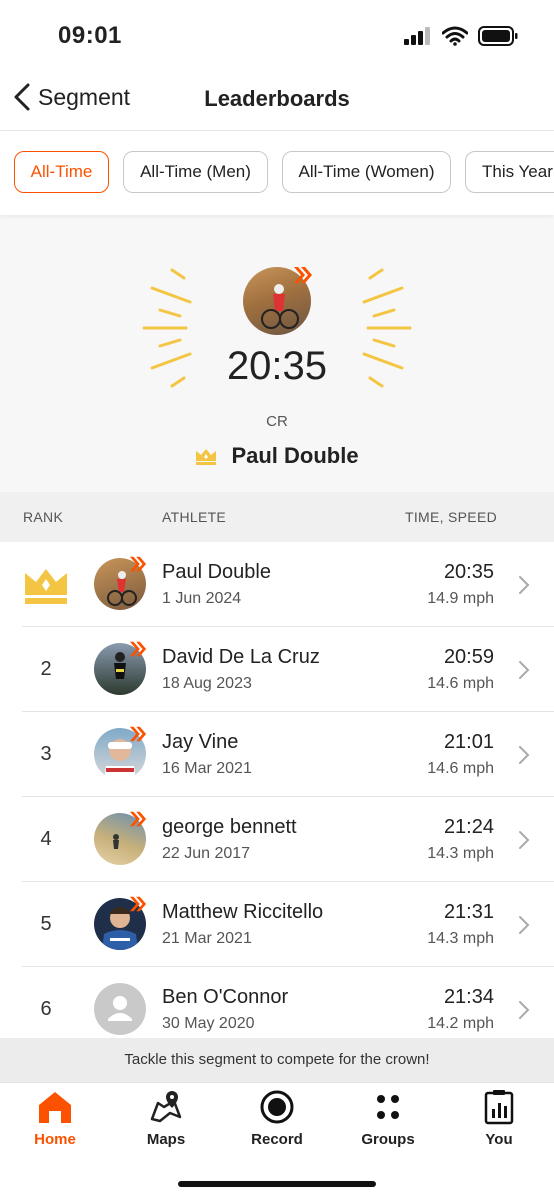  Describe the element at coordinates (277, 1139) in the screenshot. I see `tab-label: Record` at that location.